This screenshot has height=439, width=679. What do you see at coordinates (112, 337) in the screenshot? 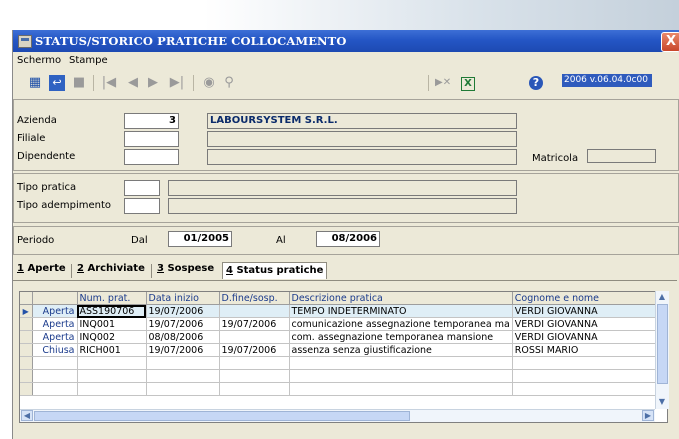
I see `row-num-prat: INQ002` at bounding box center [112, 337].